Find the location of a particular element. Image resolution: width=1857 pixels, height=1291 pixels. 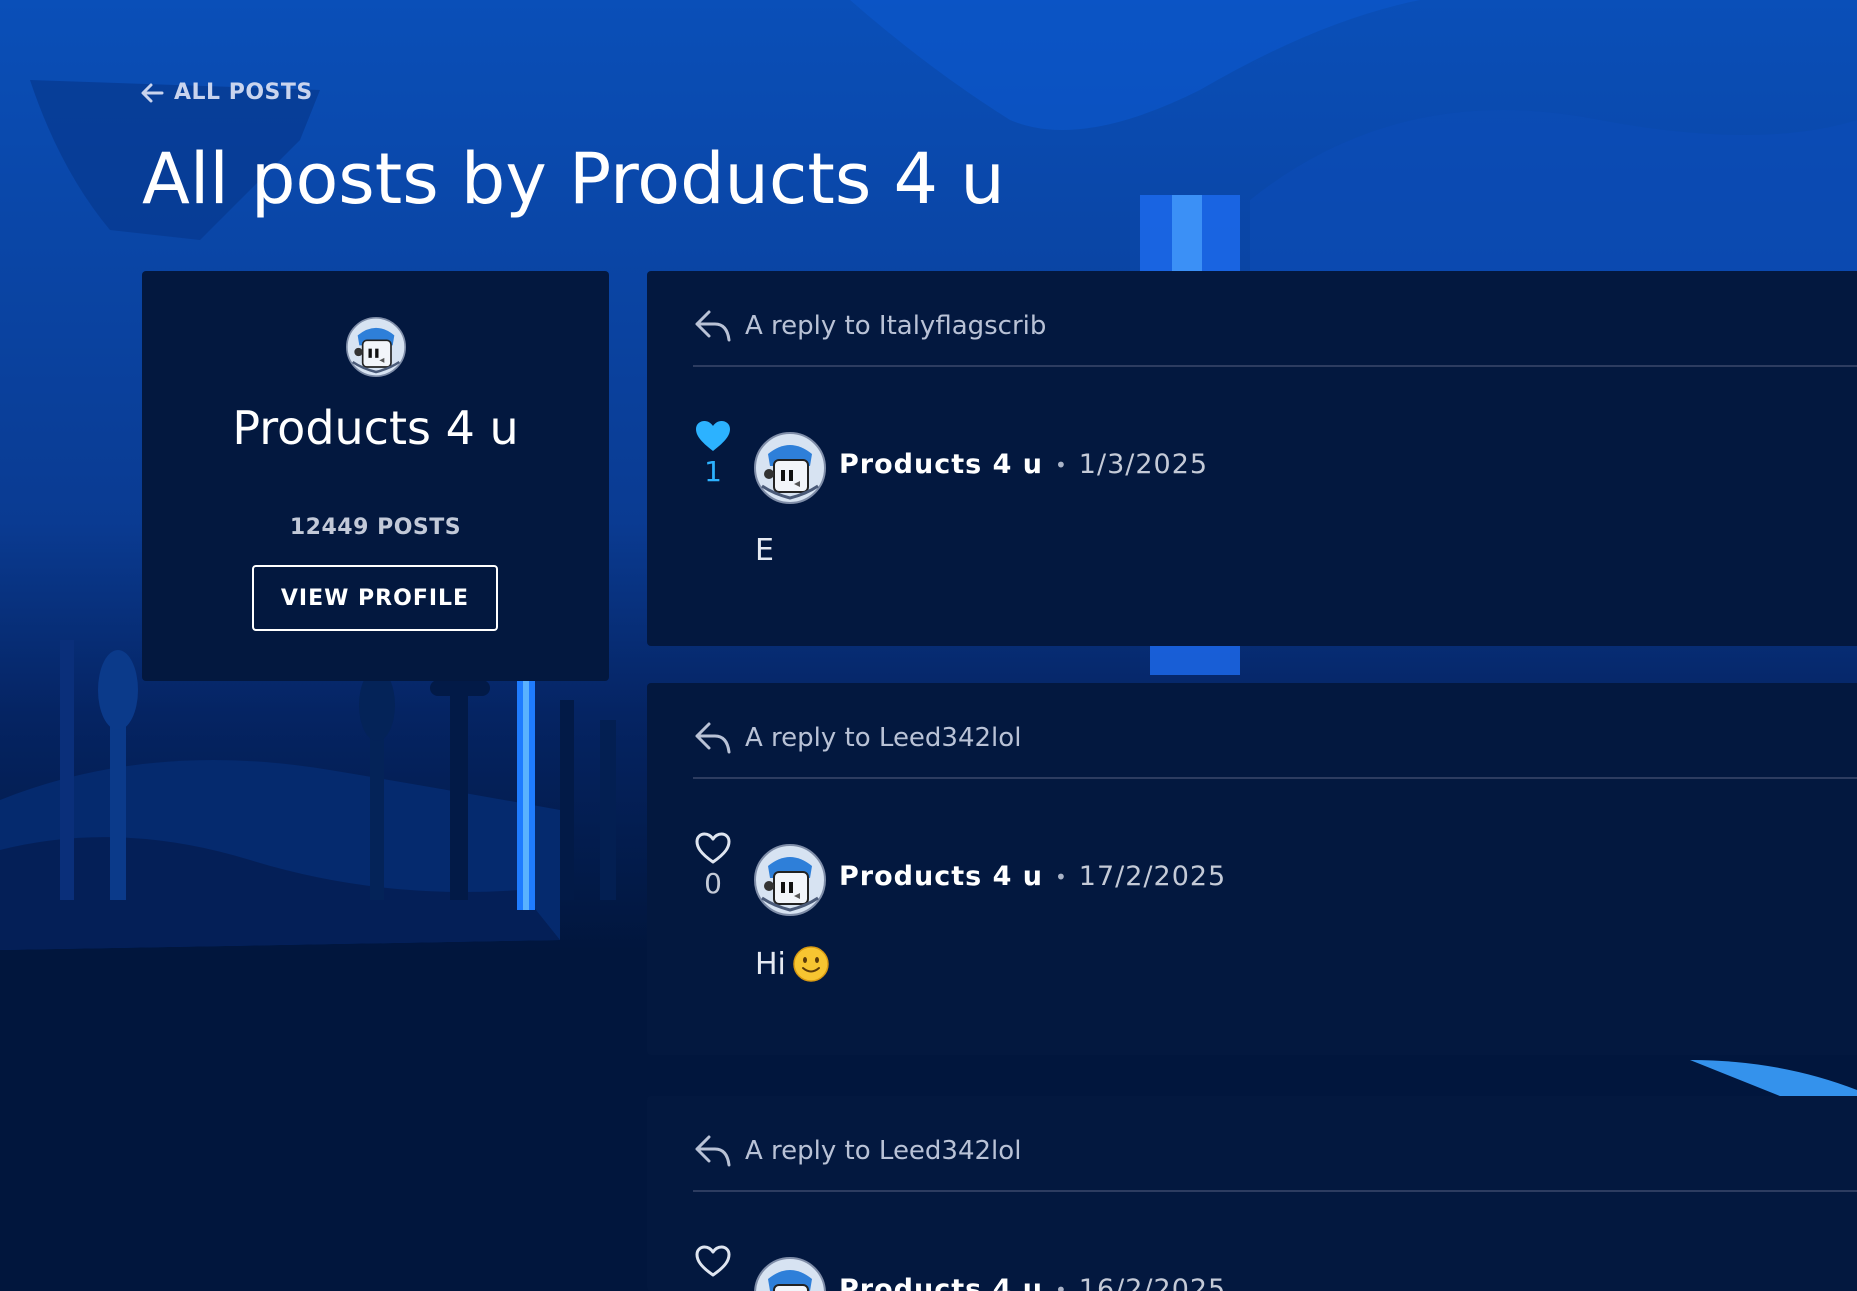

reply-header: A reply to Italyflagscrib is located at coordinates (869, 326).